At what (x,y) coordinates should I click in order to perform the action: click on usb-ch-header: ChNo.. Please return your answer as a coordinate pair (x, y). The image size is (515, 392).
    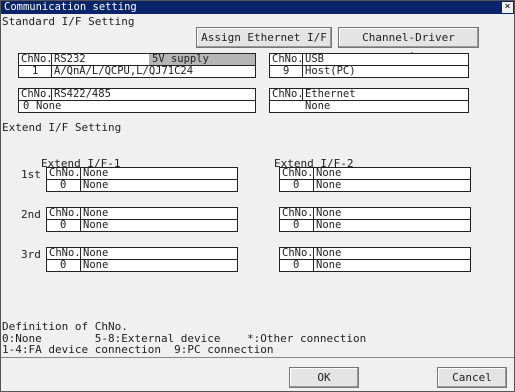
    Looking at the image, I should click on (288, 59).